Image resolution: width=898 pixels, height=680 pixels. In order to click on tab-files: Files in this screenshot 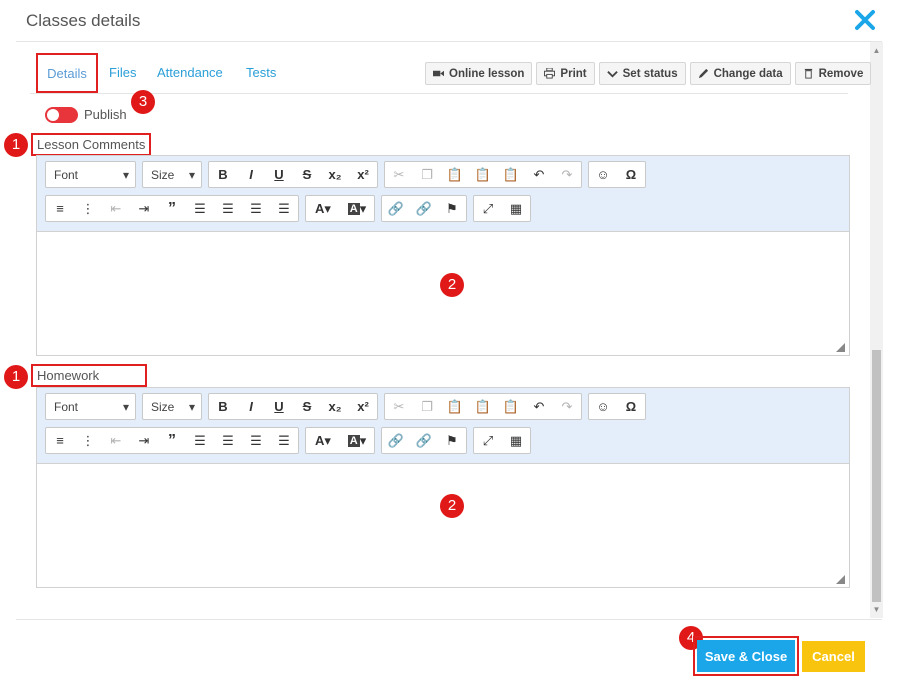, I will do `click(122, 76)`.